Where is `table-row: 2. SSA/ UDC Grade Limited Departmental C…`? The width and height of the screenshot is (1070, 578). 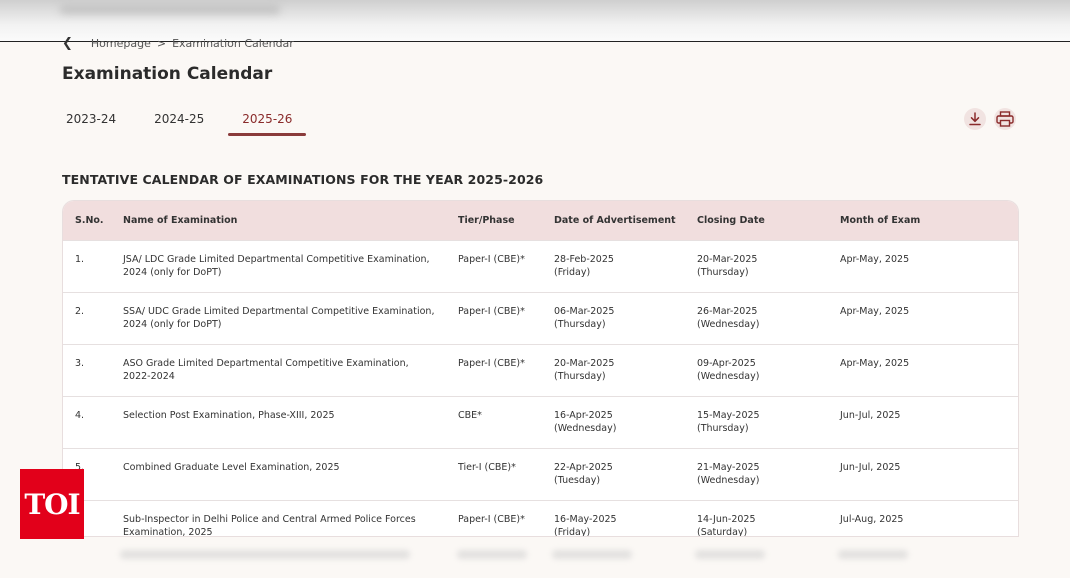
table-row: 2. SSA/ UDC Grade Limited Departmental C… is located at coordinates (540, 317).